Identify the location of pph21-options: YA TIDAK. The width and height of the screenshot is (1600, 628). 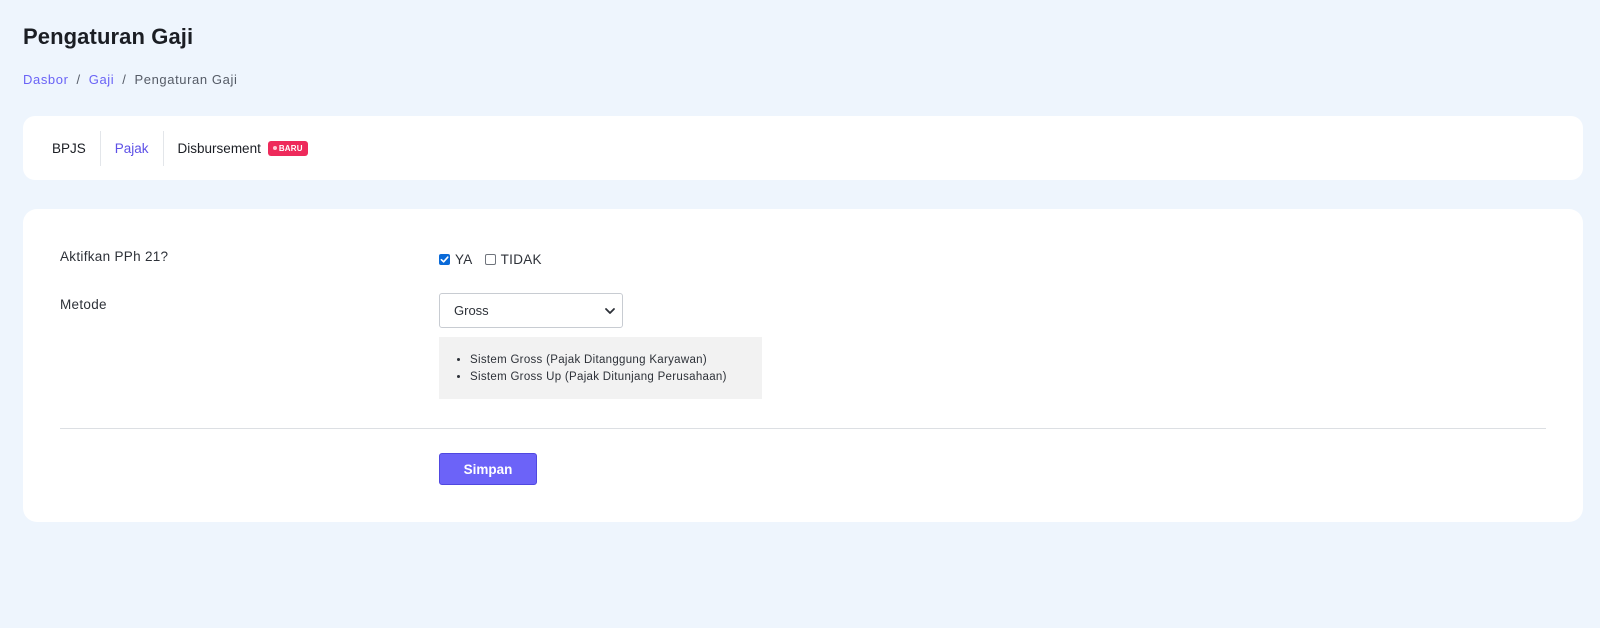
(496, 259).